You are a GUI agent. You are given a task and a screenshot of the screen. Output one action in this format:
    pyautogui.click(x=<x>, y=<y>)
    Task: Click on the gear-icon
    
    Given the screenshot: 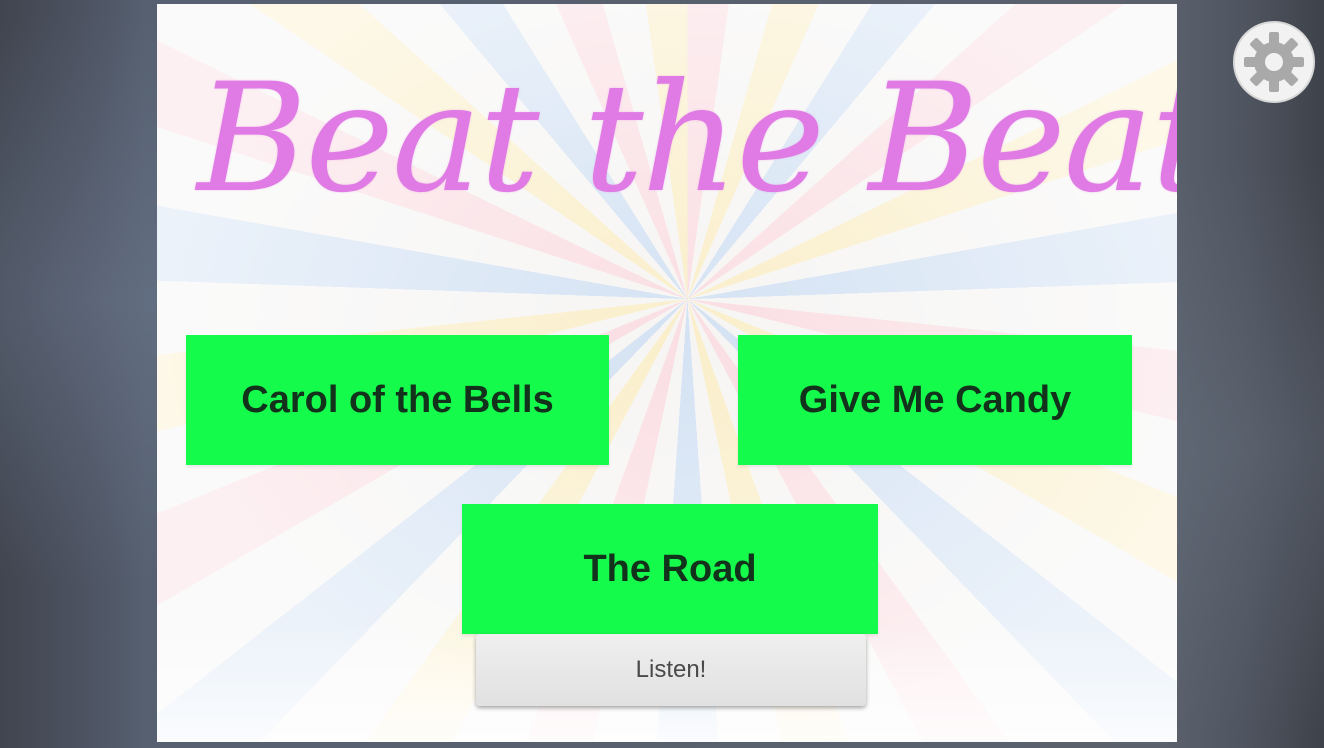 What is the action you would take?
    pyautogui.click(x=1274, y=62)
    